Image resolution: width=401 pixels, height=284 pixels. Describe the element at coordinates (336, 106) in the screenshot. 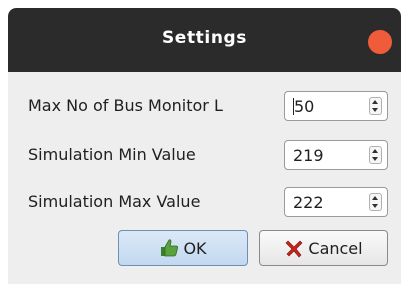

I see `max-bus-monitor-spinbox: 50` at that location.